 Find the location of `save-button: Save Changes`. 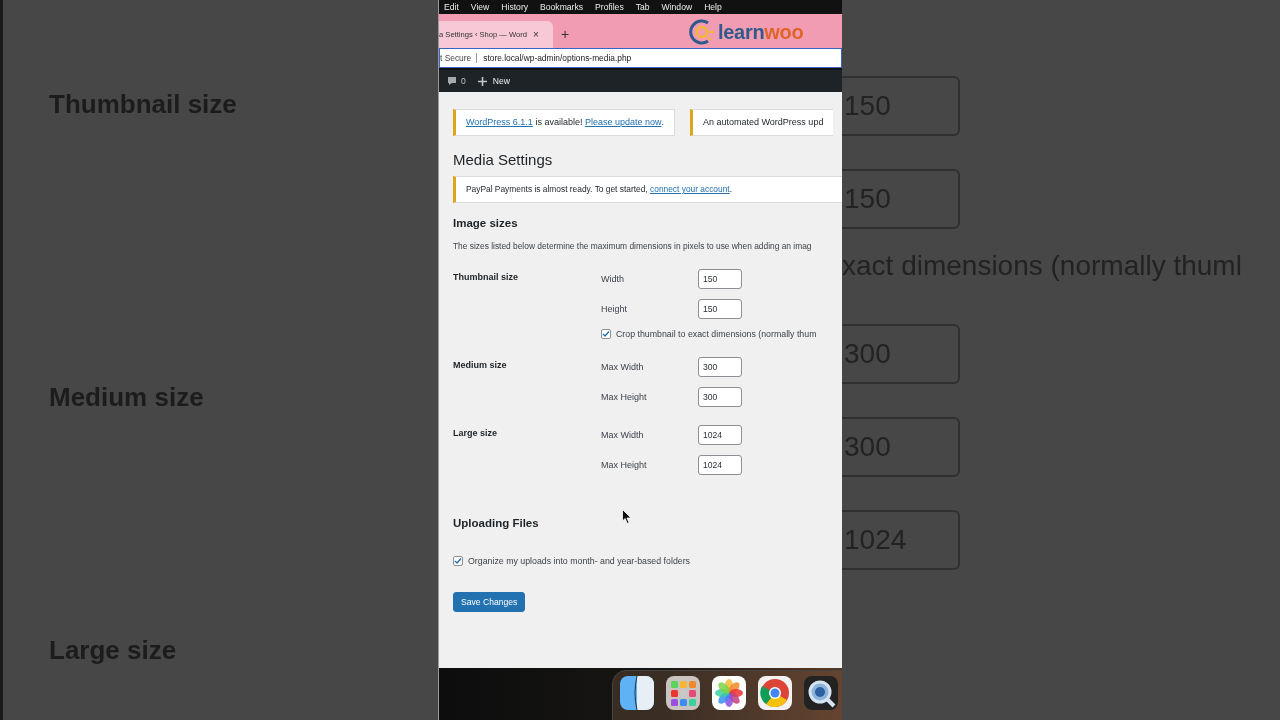

save-button: Save Changes is located at coordinates (489, 602).